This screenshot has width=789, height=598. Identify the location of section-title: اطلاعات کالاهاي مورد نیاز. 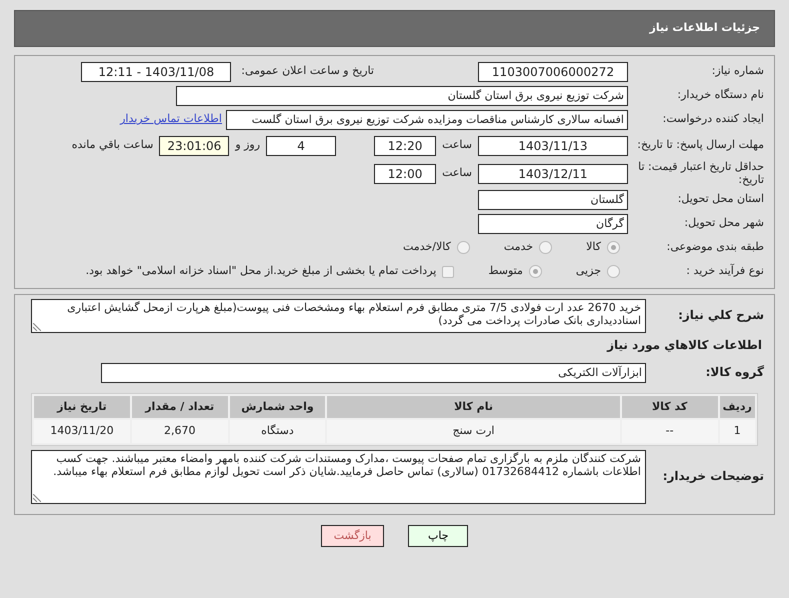
(685, 345).